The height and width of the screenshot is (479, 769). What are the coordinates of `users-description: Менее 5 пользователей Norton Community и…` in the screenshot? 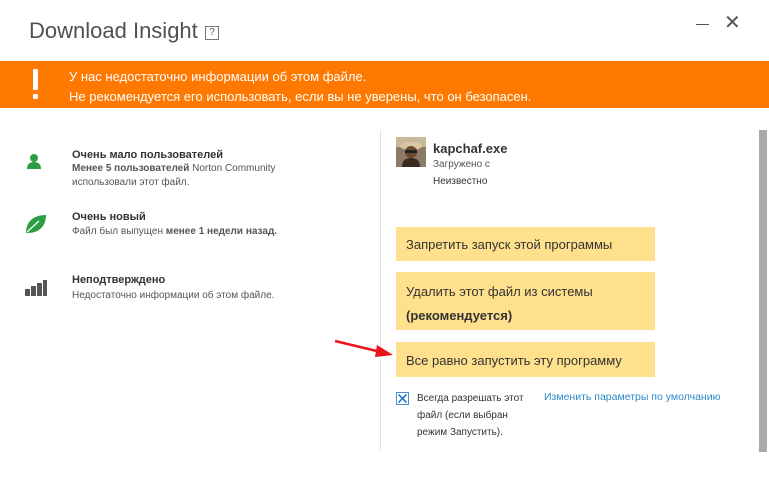 It's located at (174, 175).